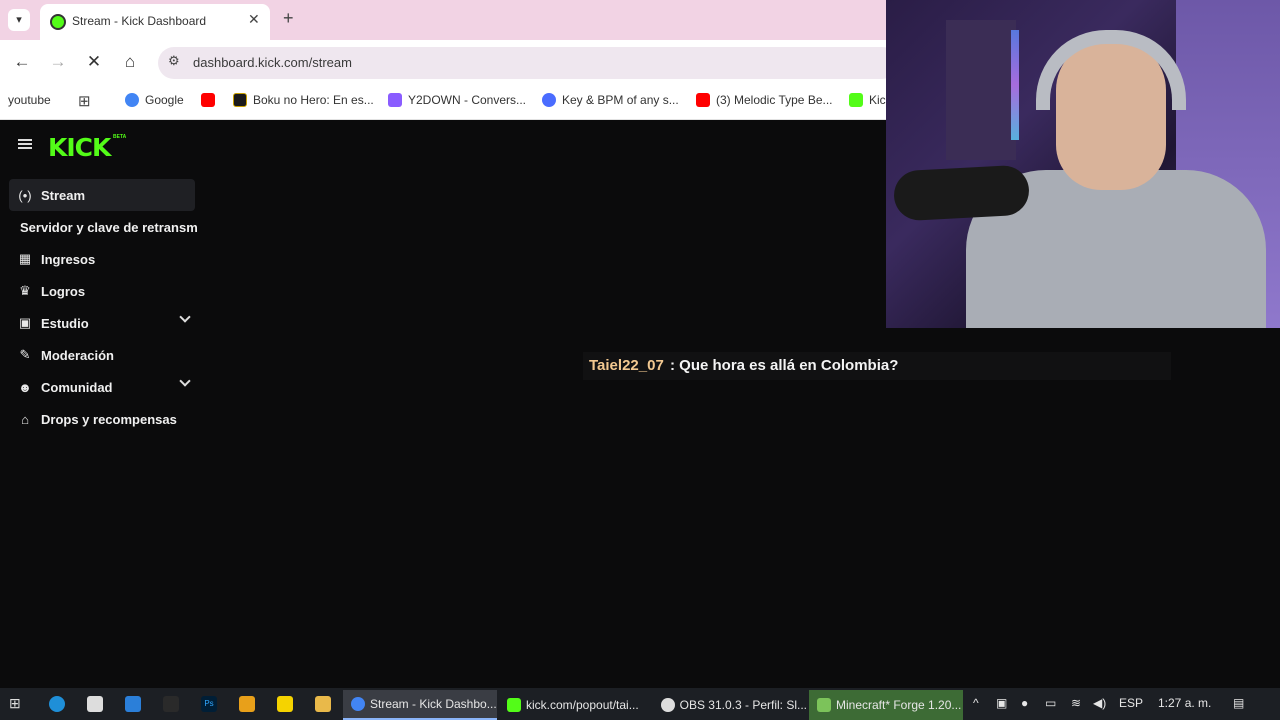  What do you see at coordinates (272, 62) in the screenshot?
I see `url-text: dashboard.kick.com/stream` at bounding box center [272, 62].